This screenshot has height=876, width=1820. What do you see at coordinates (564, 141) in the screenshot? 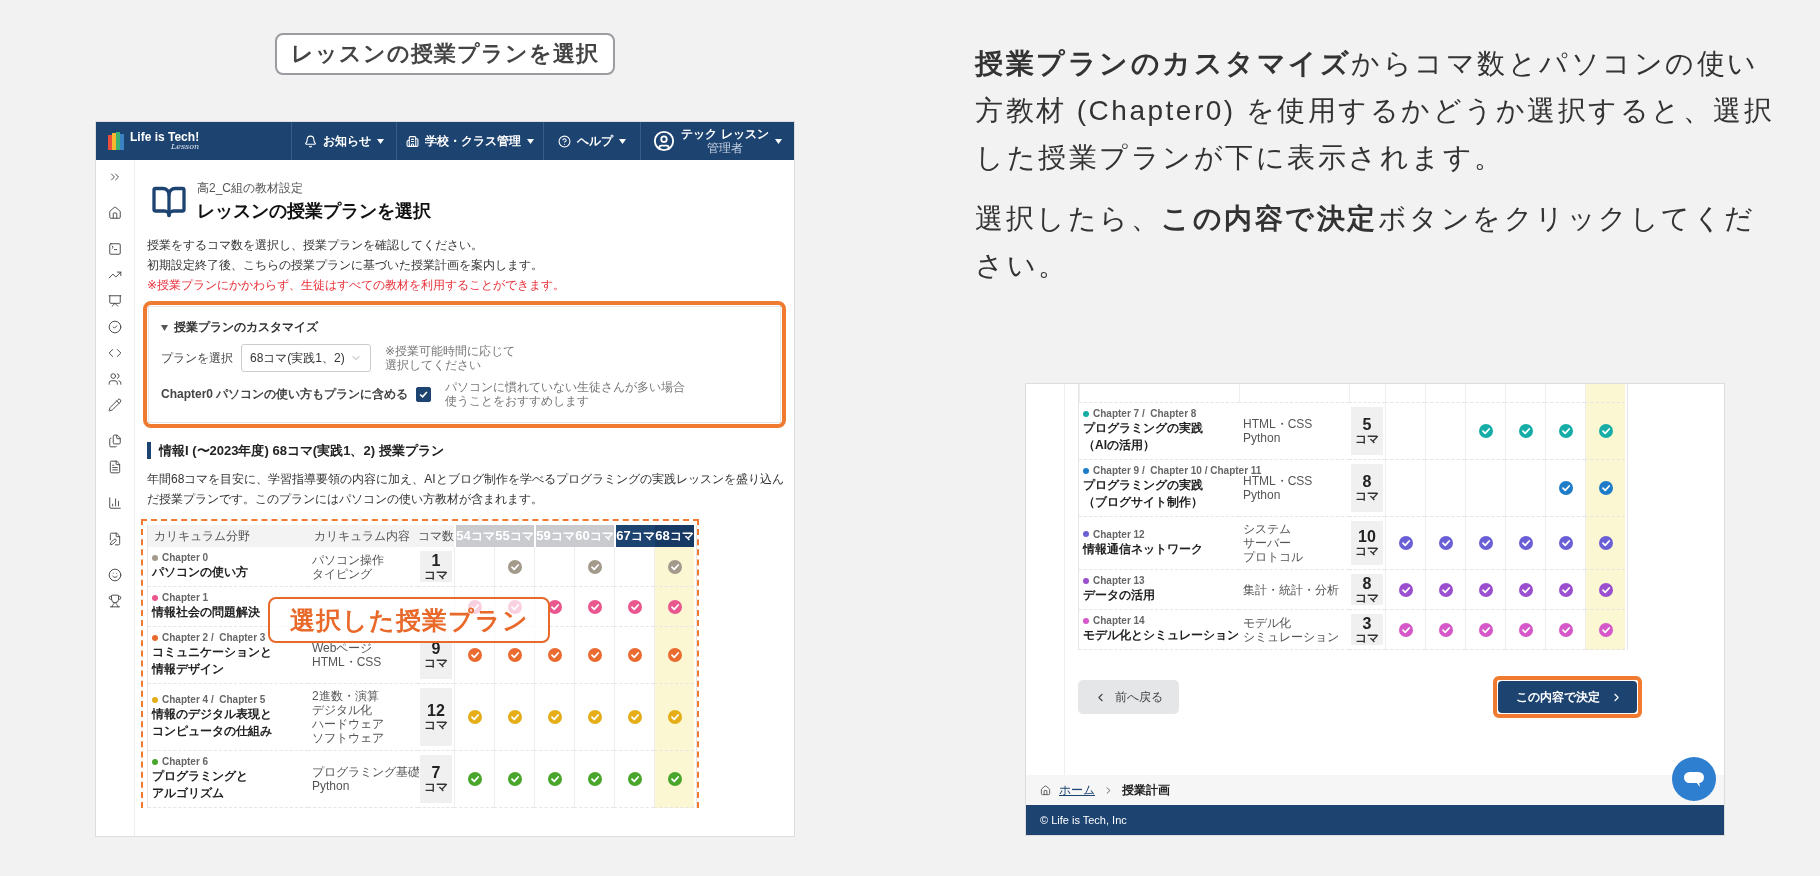
I see `help-icon` at bounding box center [564, 141].